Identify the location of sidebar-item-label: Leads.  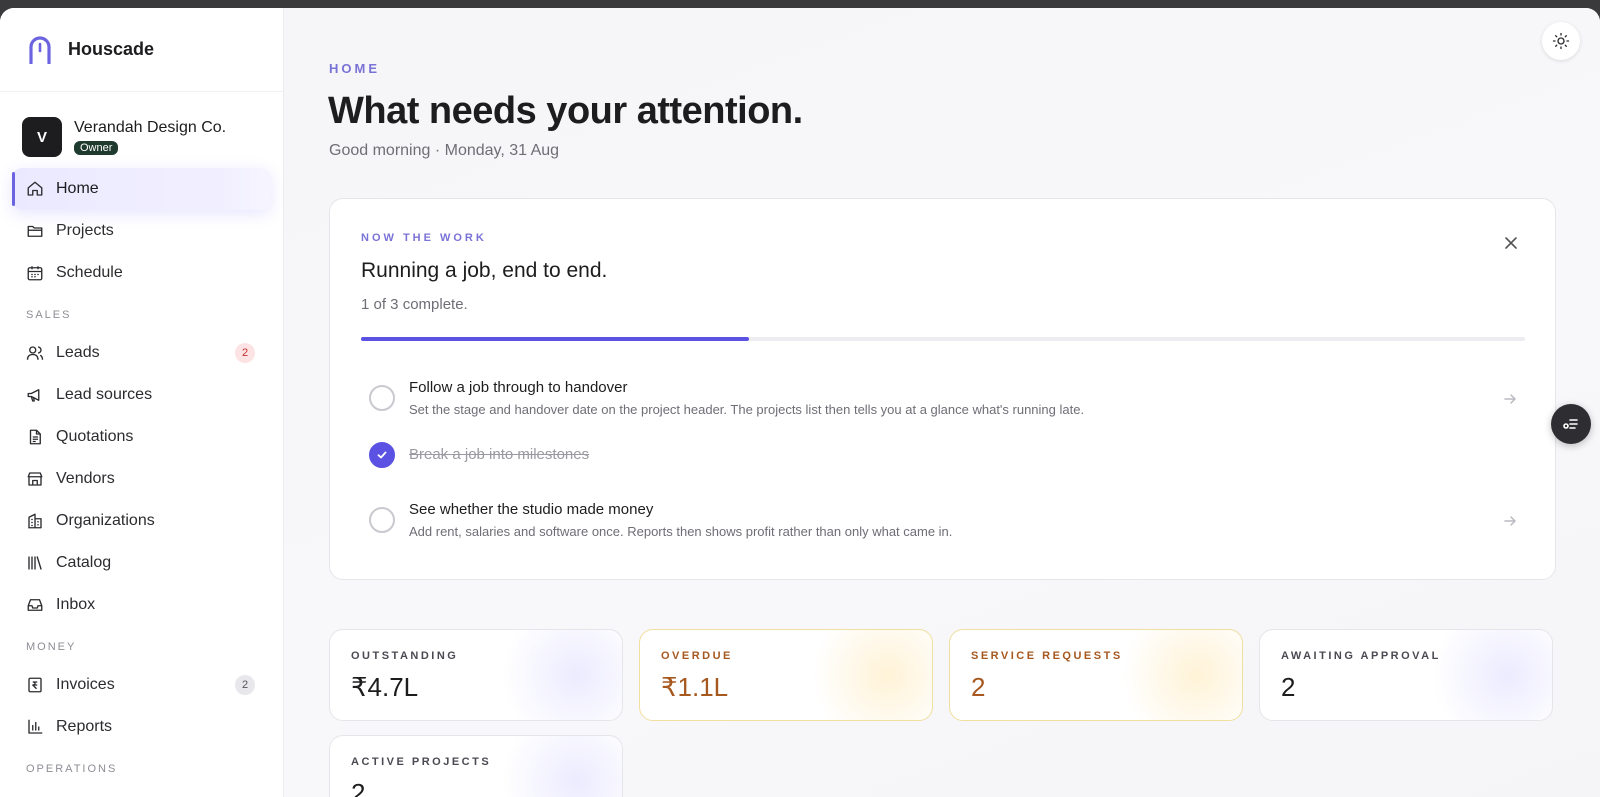
(78, 352).